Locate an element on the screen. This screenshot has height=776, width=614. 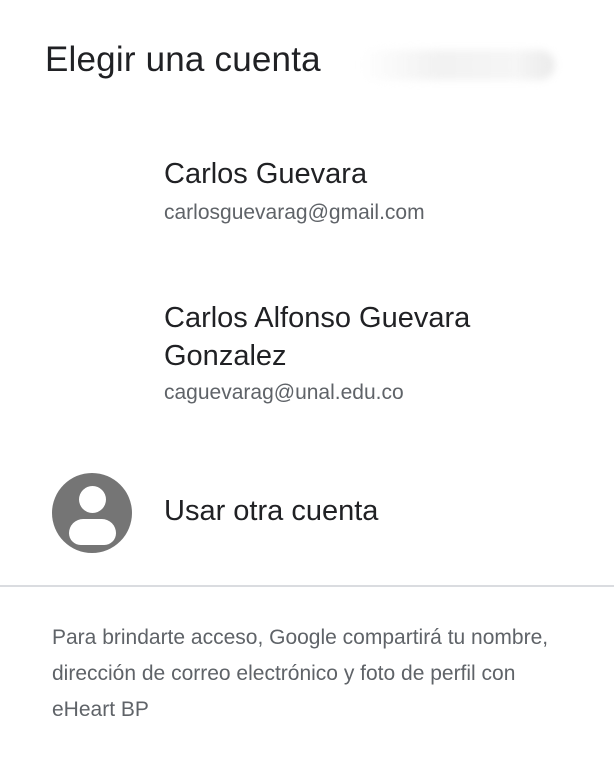
avatar-head-shape is located at coordinates (92, 499).